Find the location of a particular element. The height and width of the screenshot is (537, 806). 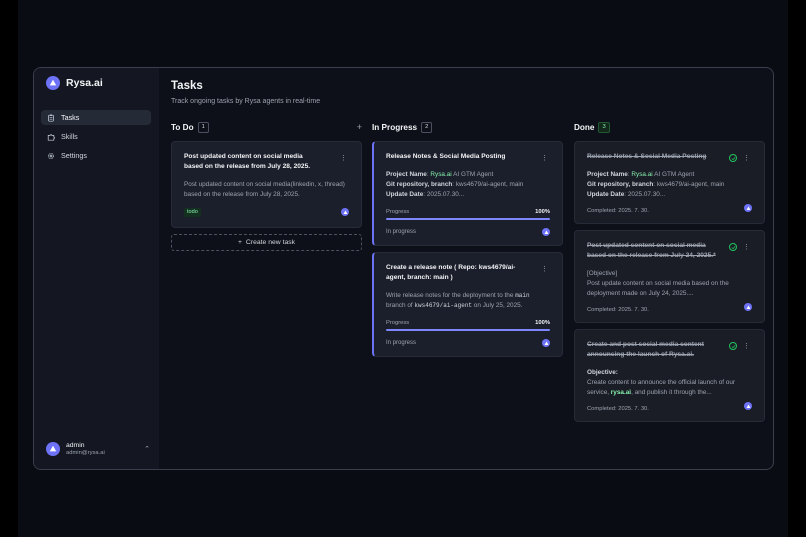

puzzle-icon is located at coordinates (51, 137).